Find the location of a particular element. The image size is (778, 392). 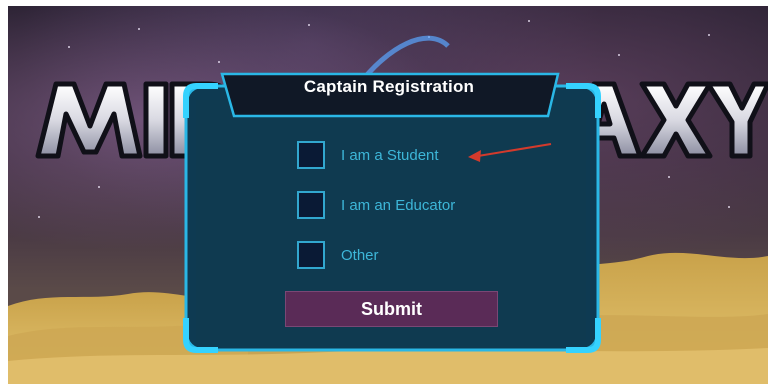

submit-button: Submit is located at coordinates (391, 309).